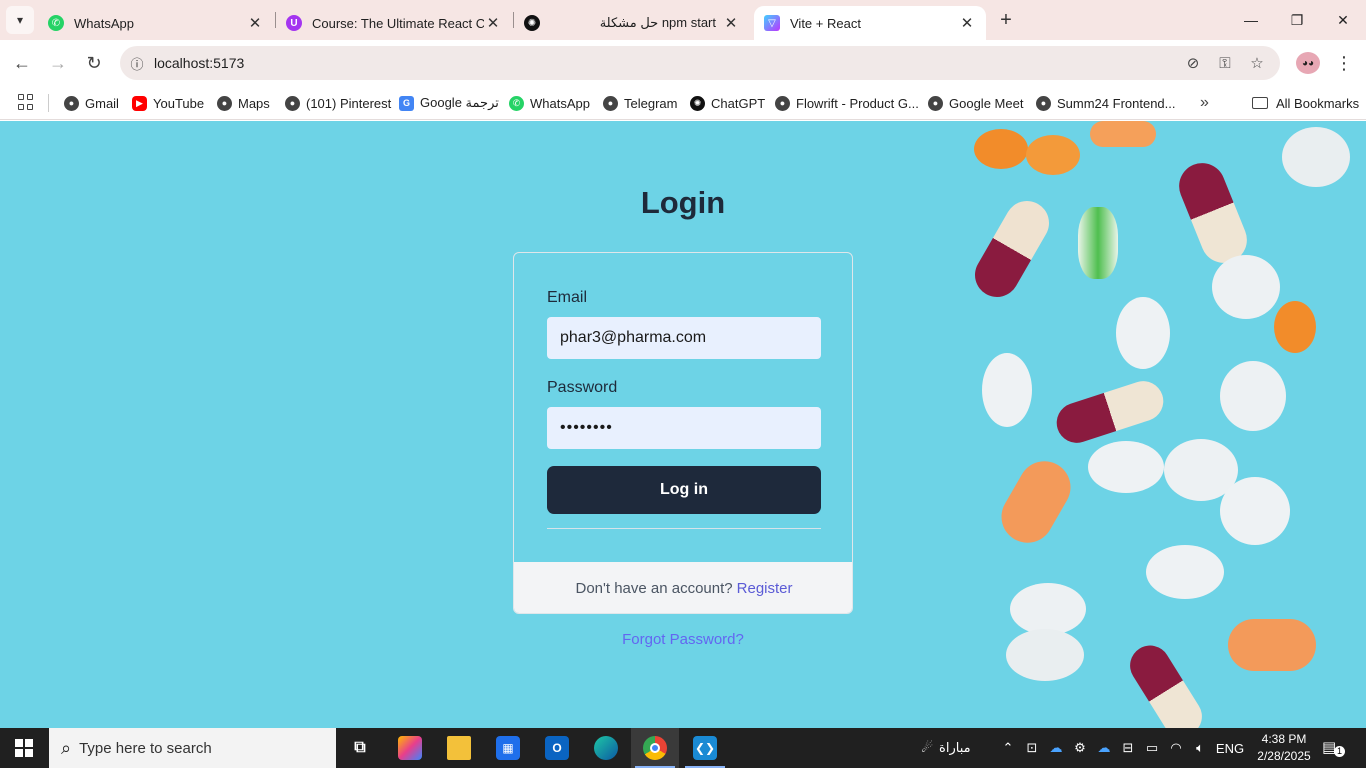  Describe the element at coordinates (557, 748) in the screenshot. I see `outlook-button: O` at that location.